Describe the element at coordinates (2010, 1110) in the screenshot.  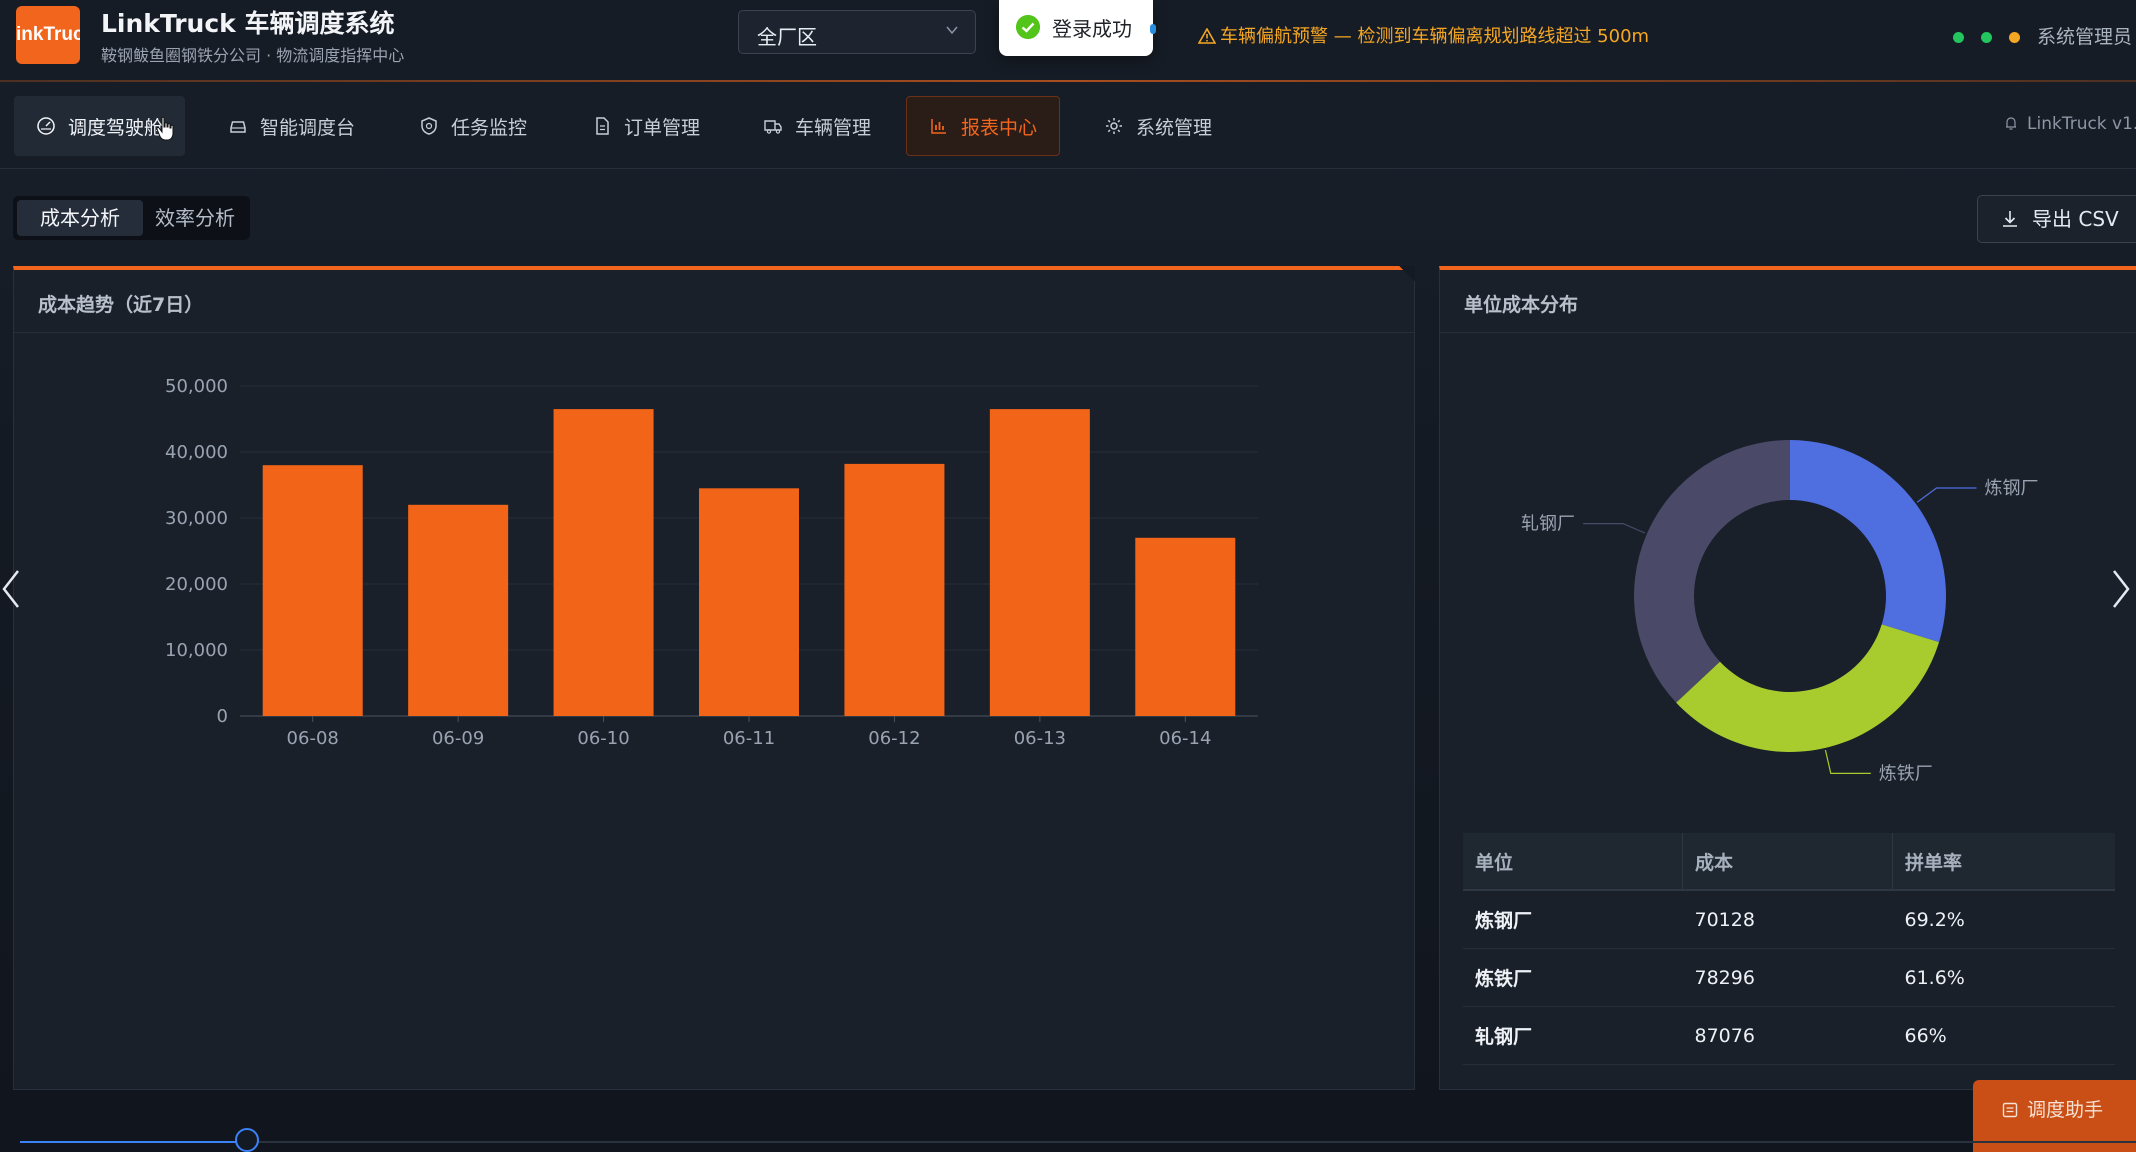
I see `robot-icon` at that location.